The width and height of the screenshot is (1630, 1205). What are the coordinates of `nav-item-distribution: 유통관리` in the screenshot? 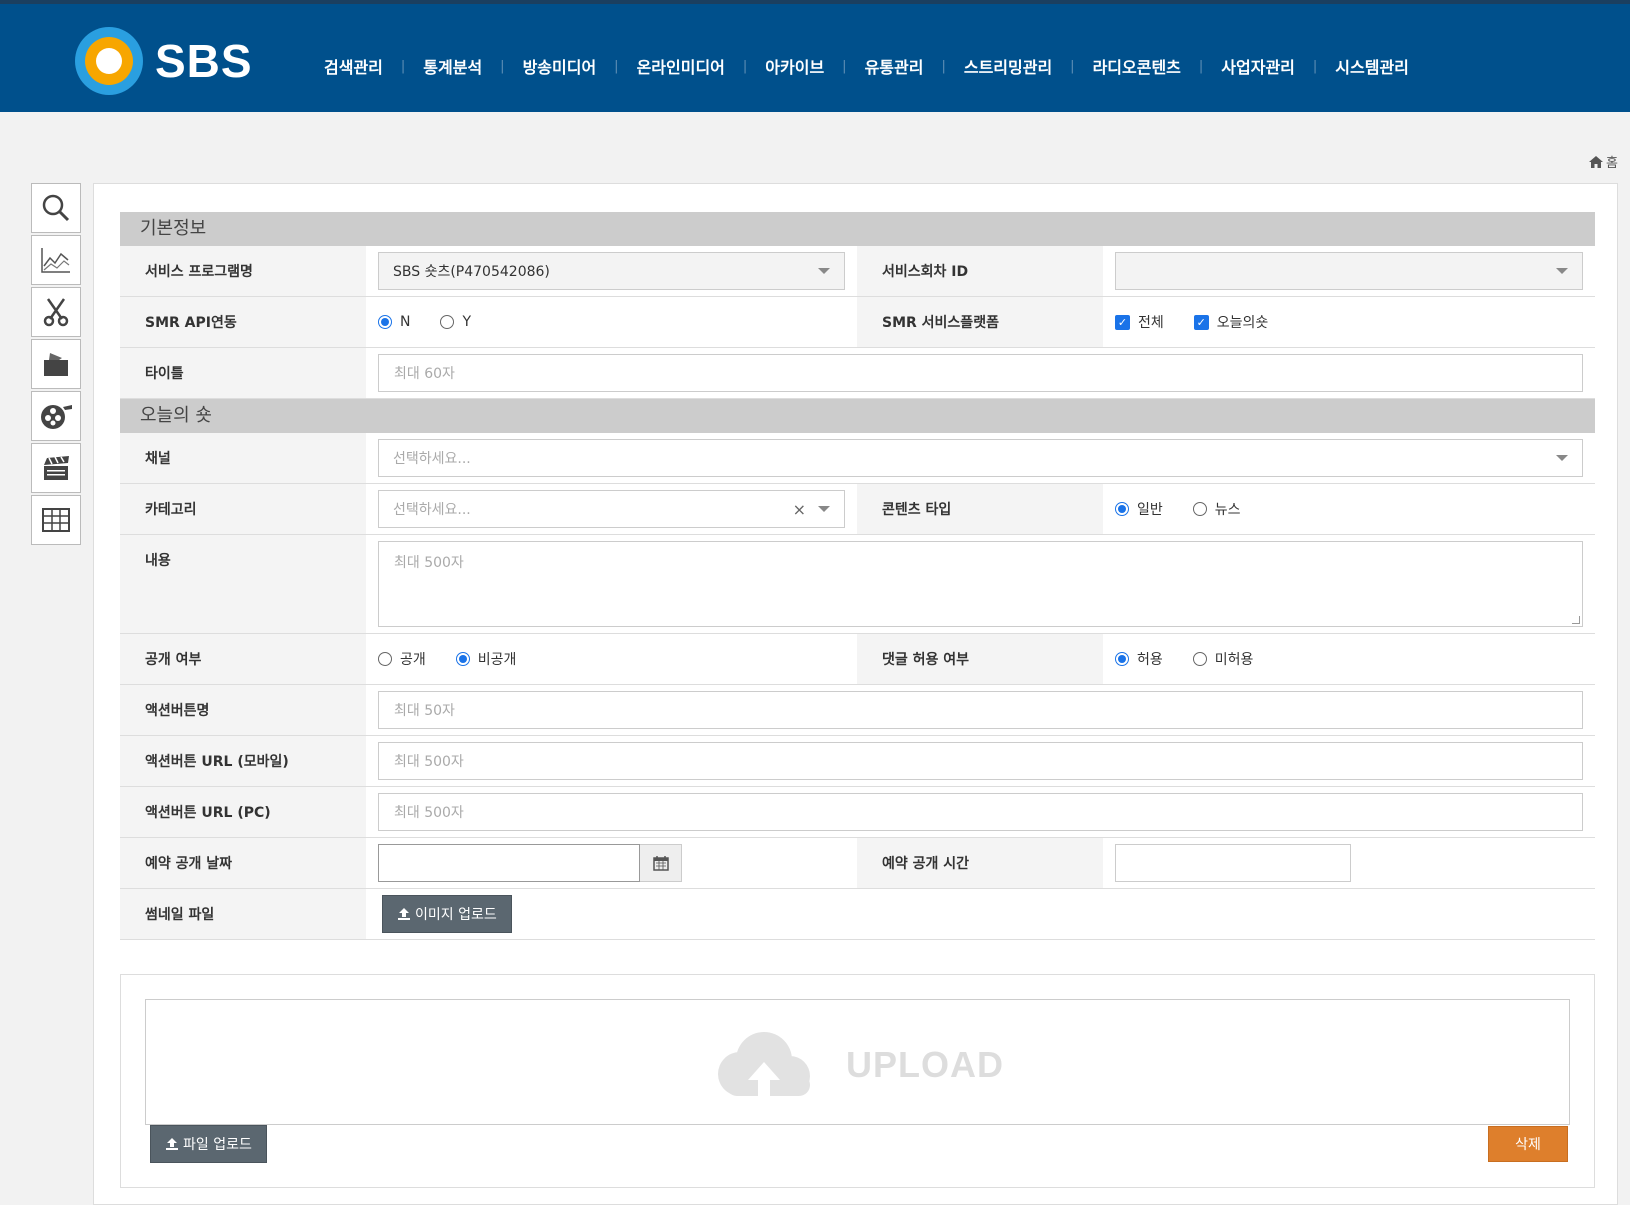 It's located at (894, 66).